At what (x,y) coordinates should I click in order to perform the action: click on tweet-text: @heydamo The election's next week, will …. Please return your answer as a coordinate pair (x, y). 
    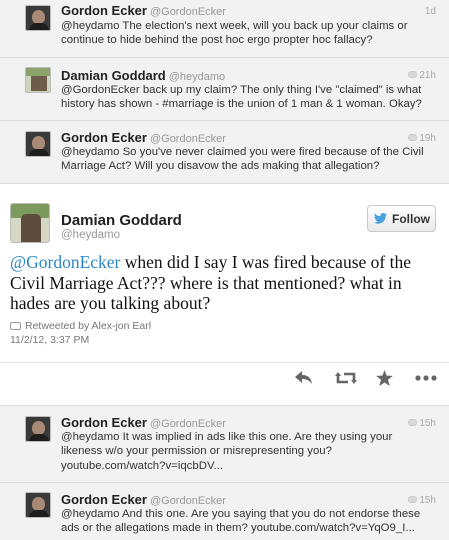
    Looking at the image, I should click on (234, 33).